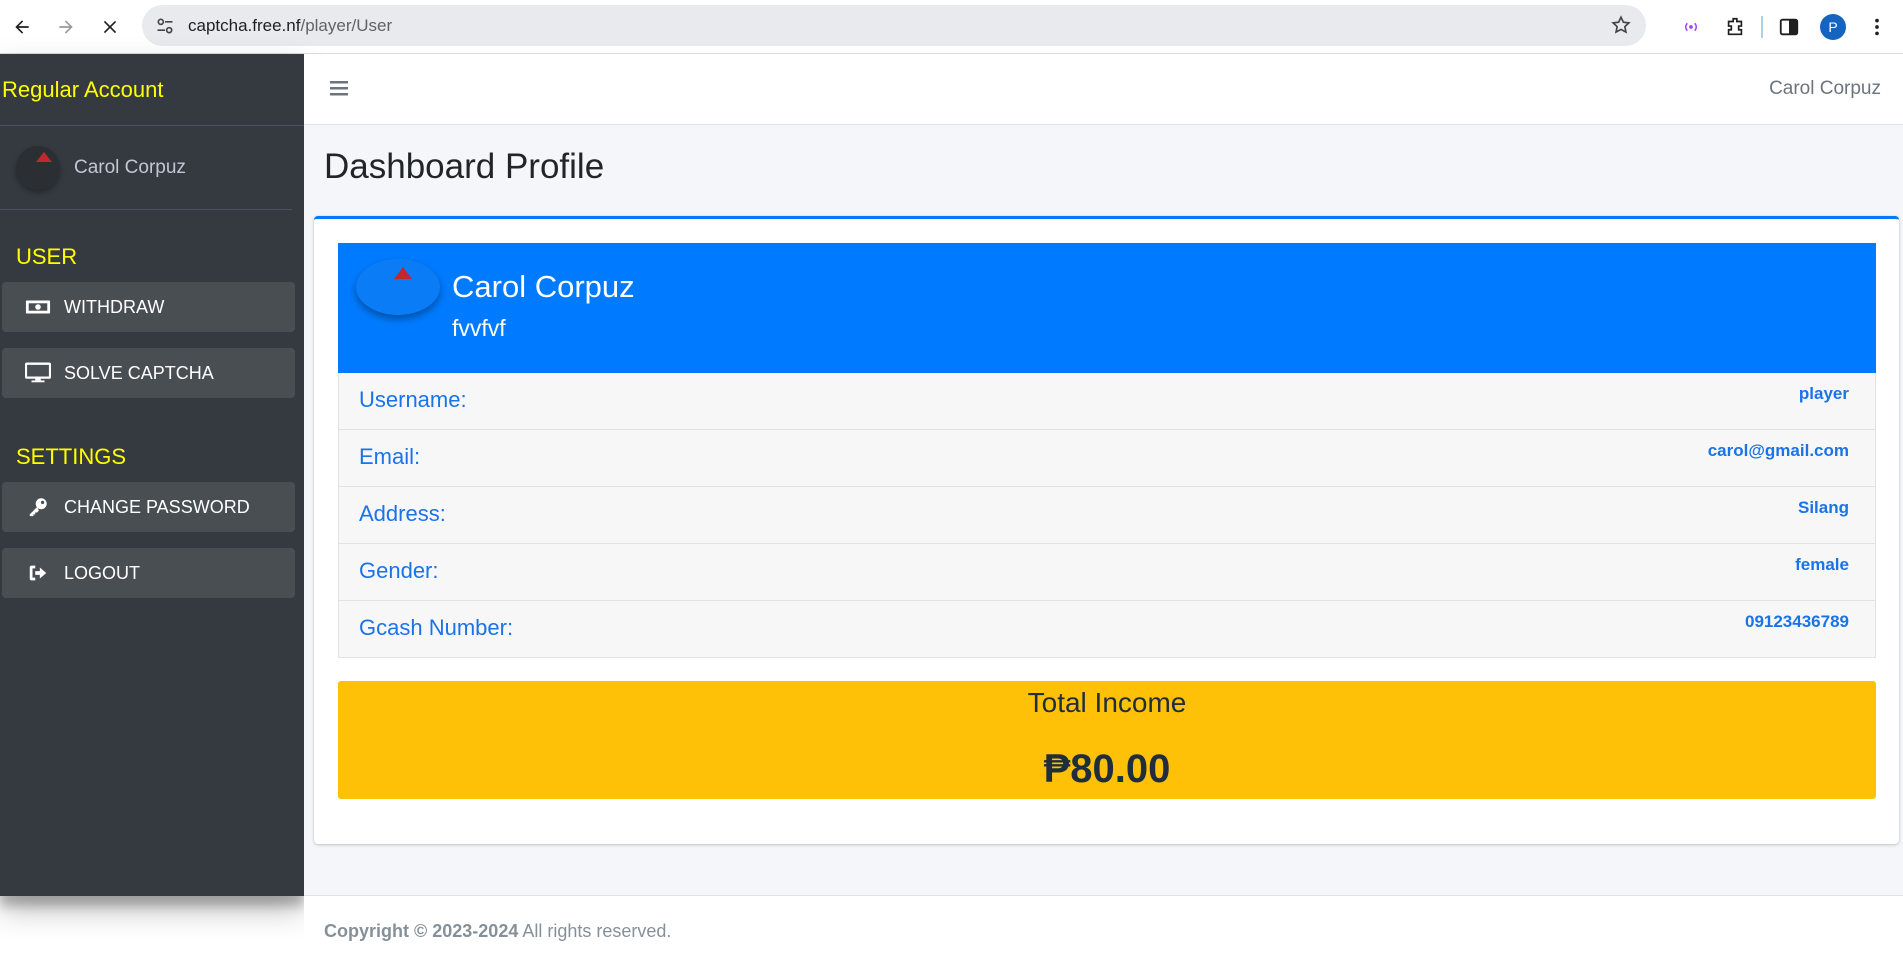 The height and width of the screenshot is (964, 1903). I want to click on profile-button: P, so click(1833, 27).